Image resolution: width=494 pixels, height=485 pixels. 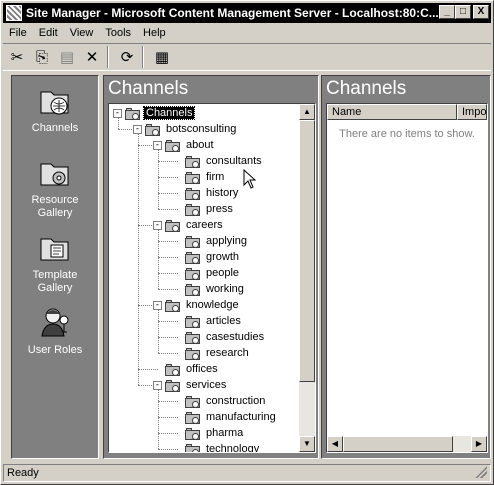 What do you see at coordinates (447, 12) in the screenshot?
I see `minimize-button: _` at bounding box center [447, 12].